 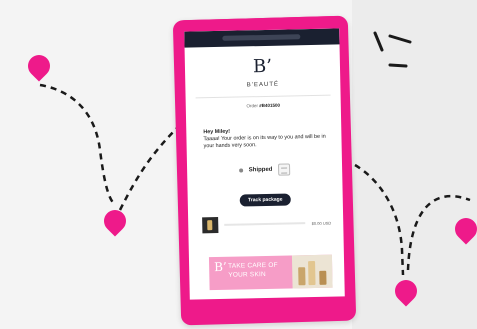 I want to click on product-price: $0.00 USD, so click(x=321, y=223).